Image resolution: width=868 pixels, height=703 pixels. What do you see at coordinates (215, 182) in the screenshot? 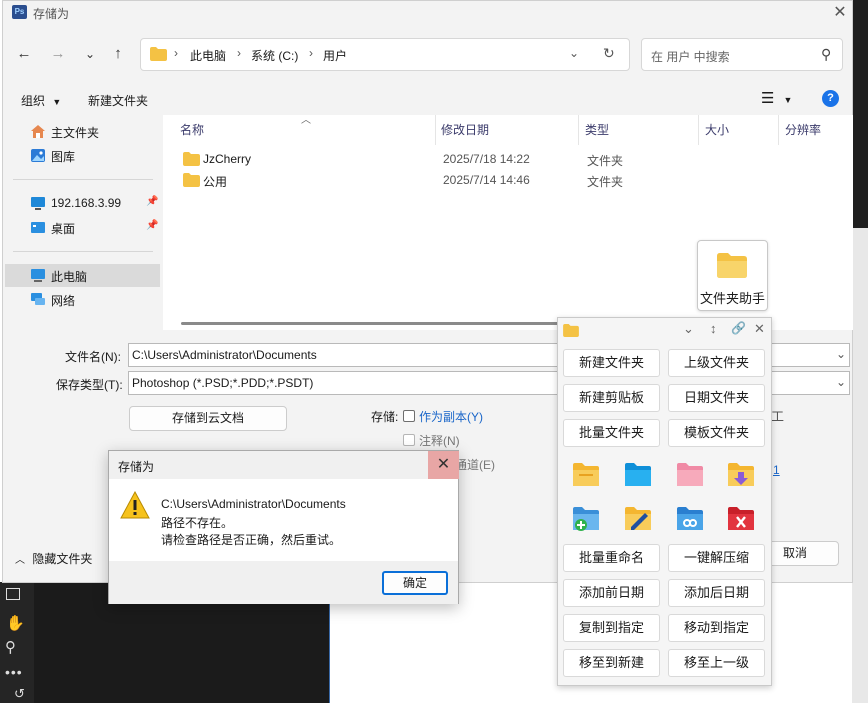
I see `file-name: 公用` at bounding box center [215, 182].